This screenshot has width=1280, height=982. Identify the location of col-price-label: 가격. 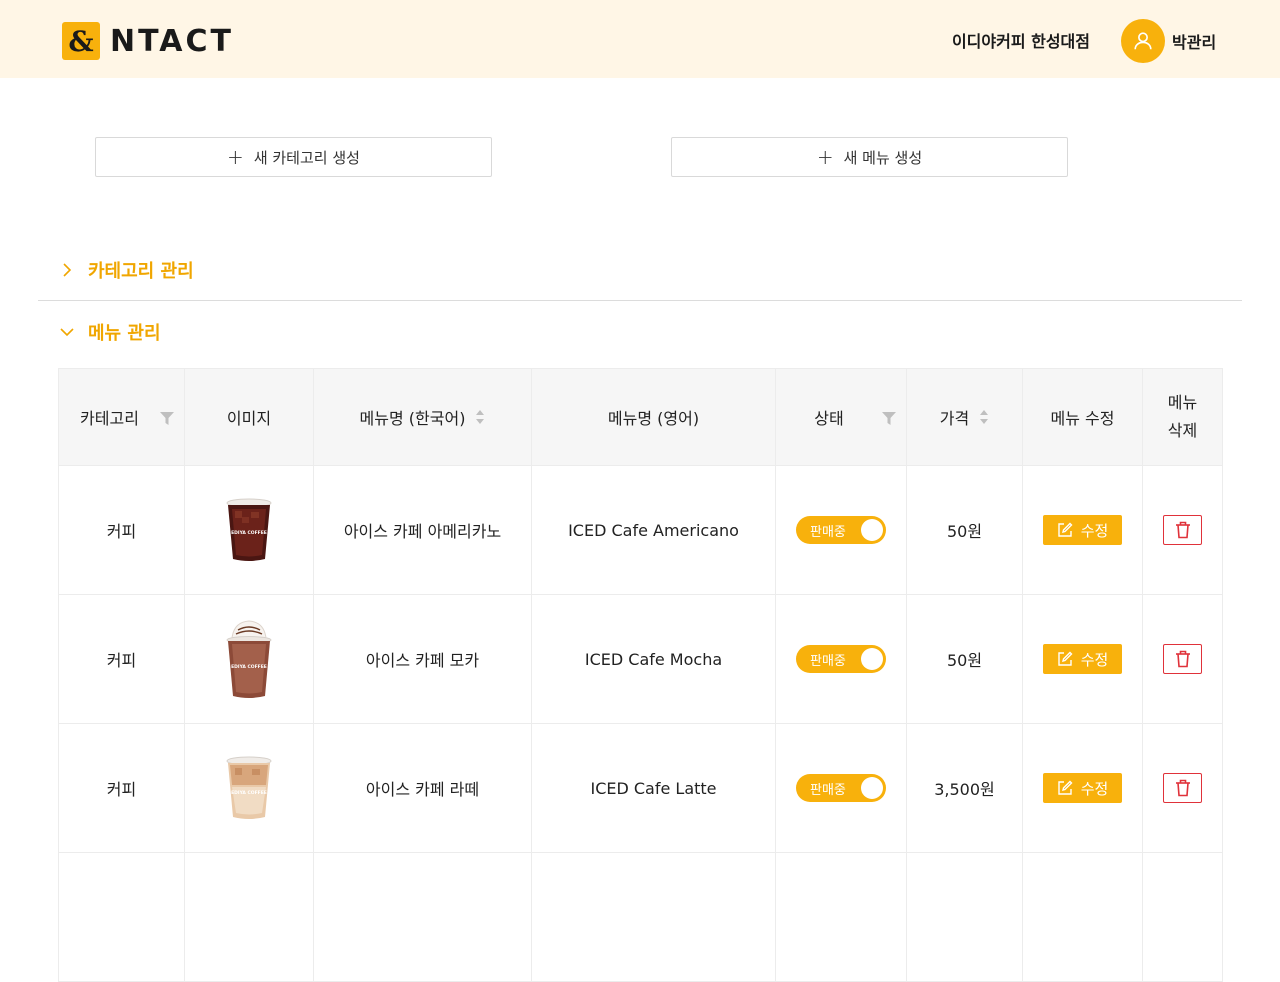
(954, 418).